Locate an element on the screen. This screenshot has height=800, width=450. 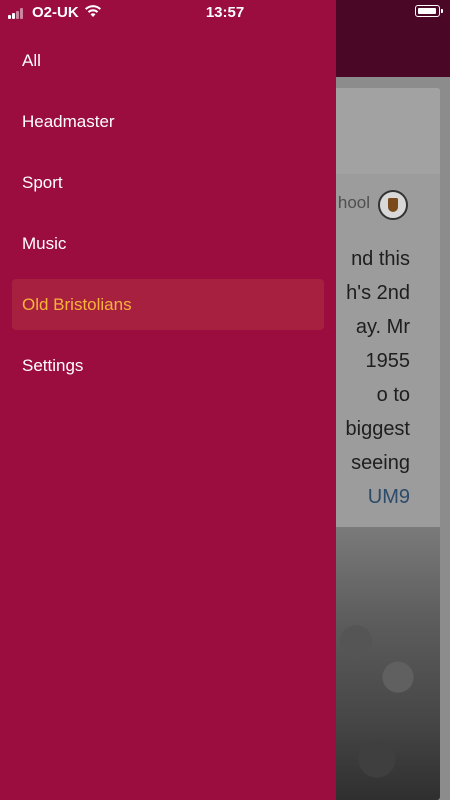
drawer-item-label: Settings is located at coordinates (53, 365).